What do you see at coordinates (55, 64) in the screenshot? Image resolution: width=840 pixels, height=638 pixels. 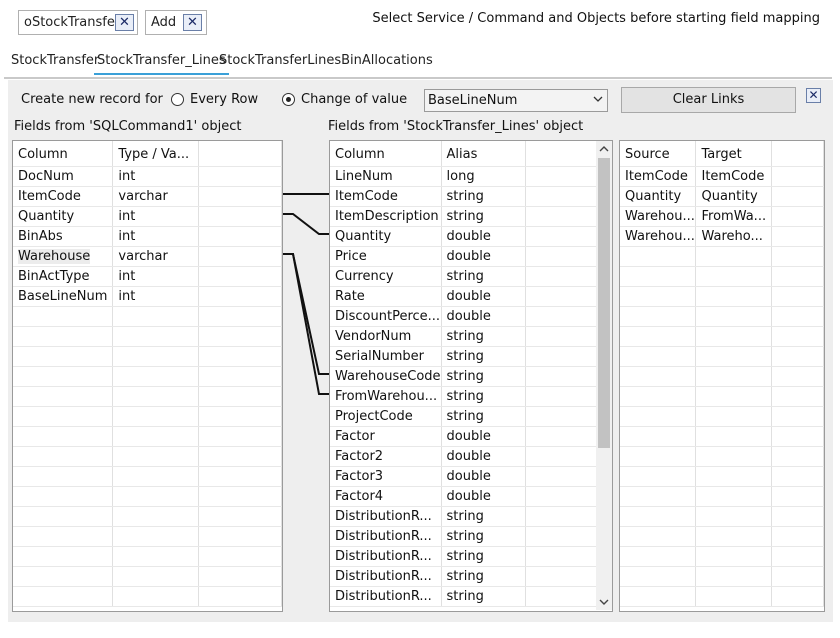 I see `tab-stocktransfer: StockTransfer` at bounding box center [55, 64].